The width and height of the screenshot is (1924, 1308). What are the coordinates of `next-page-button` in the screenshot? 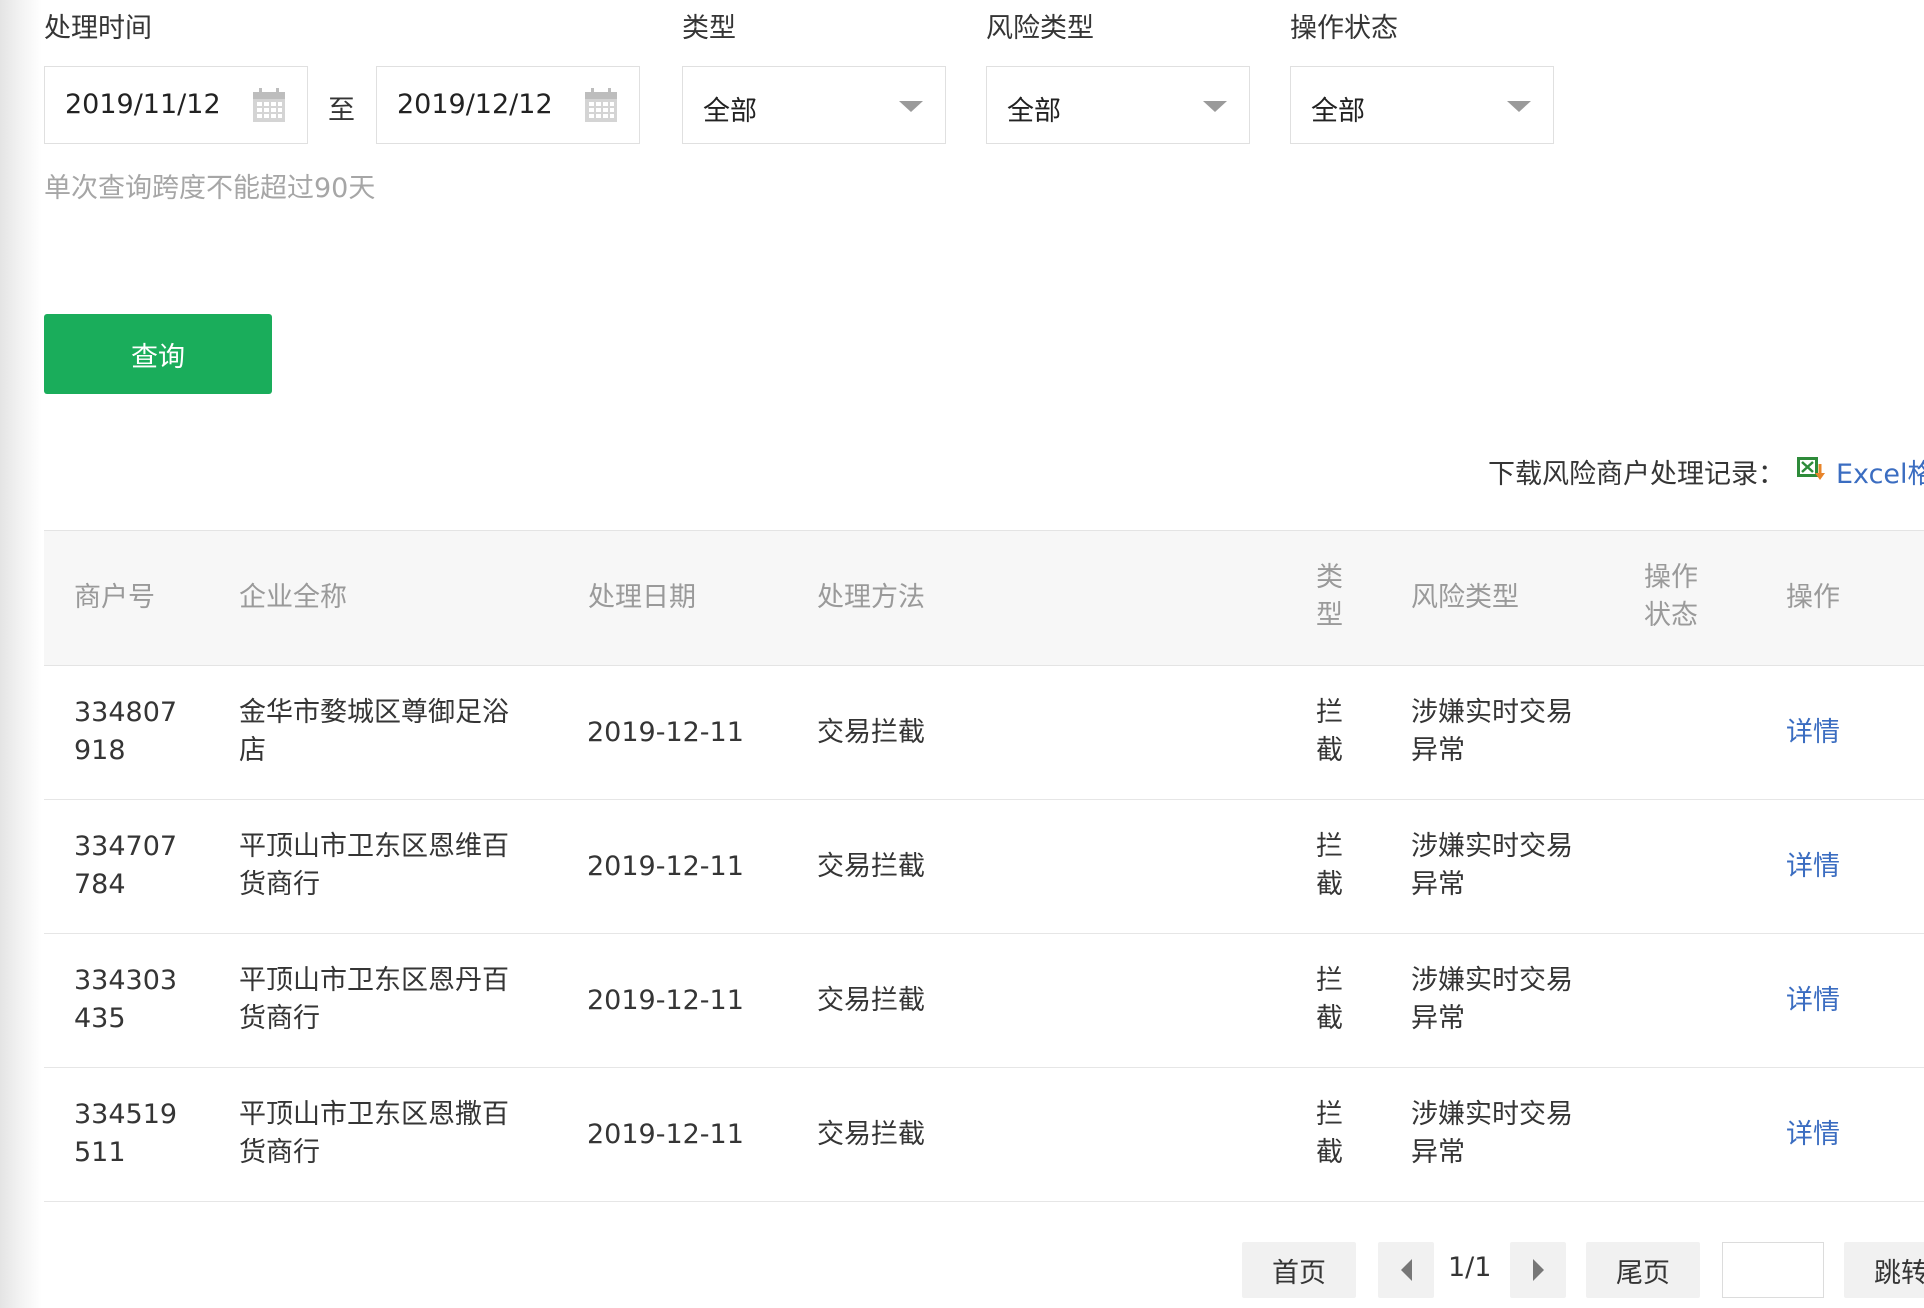 It's located at (1538, 1270).